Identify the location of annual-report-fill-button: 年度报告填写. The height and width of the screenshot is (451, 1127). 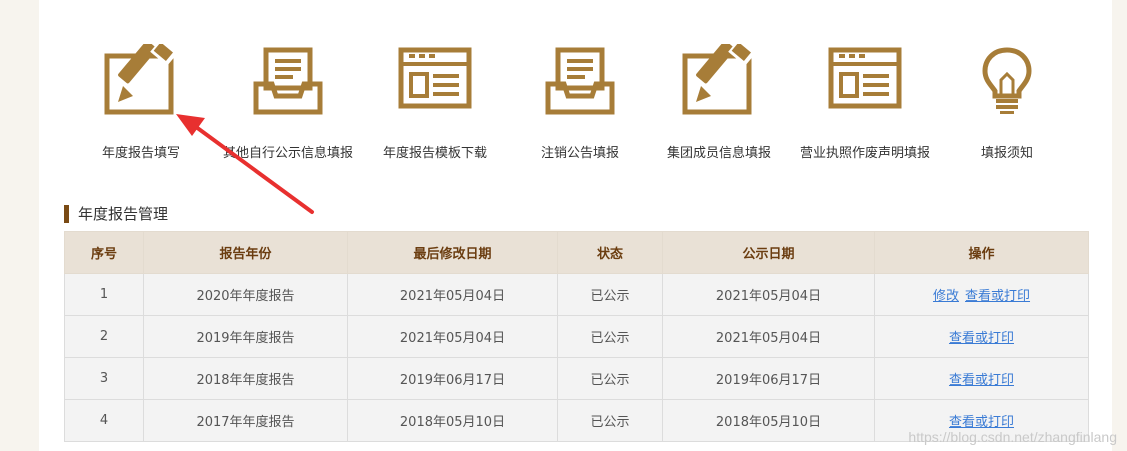
(141, 105).